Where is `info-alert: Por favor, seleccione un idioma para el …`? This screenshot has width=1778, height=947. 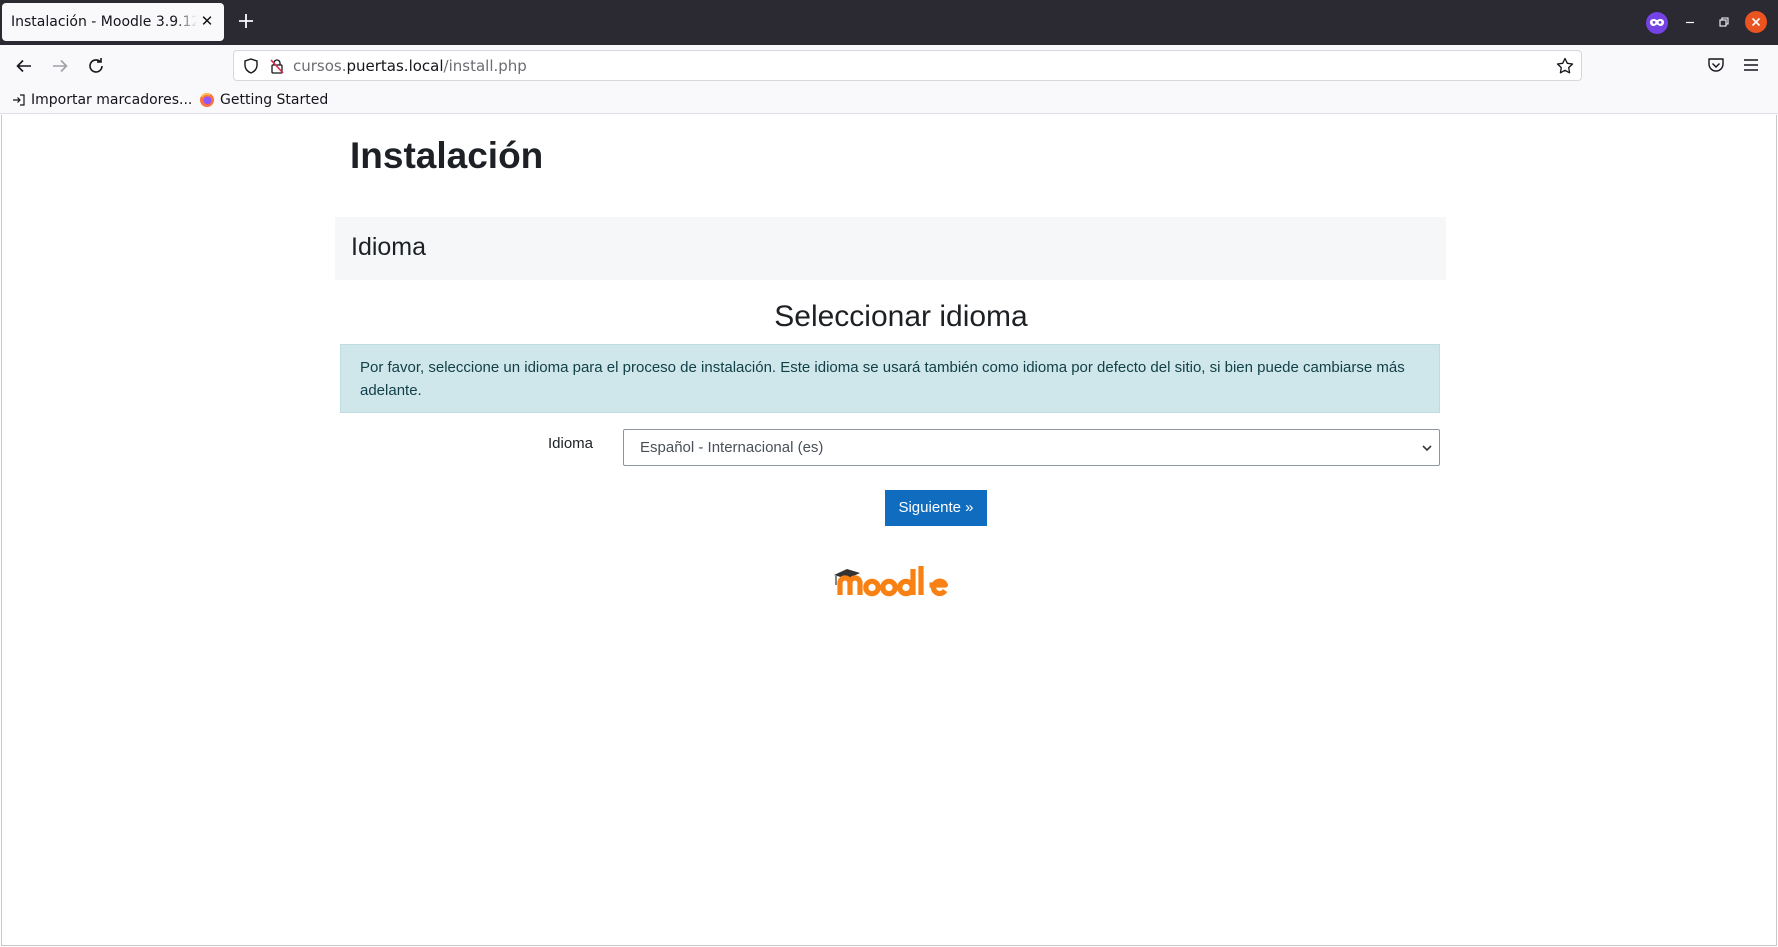 info-alert: Por favor, seleccione un idioma para el … is located at coordinates (890, 378).